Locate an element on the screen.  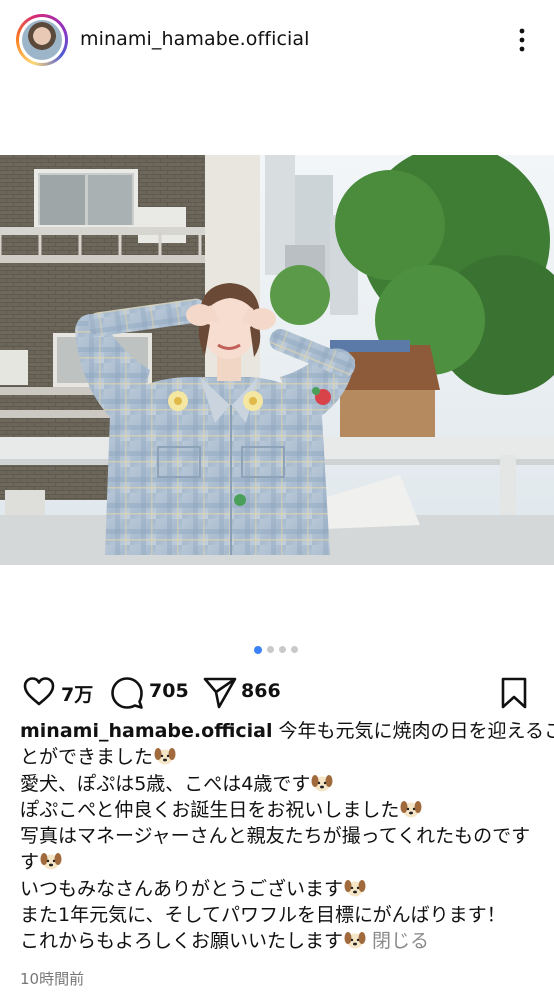
share-count: 866 is located at coordinates (261, 691).